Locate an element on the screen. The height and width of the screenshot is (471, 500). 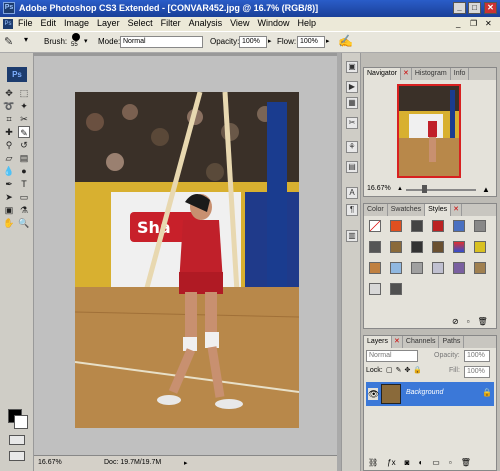
brush-picker-arrow-icon: ▾ is located at coordinates (86, 41).